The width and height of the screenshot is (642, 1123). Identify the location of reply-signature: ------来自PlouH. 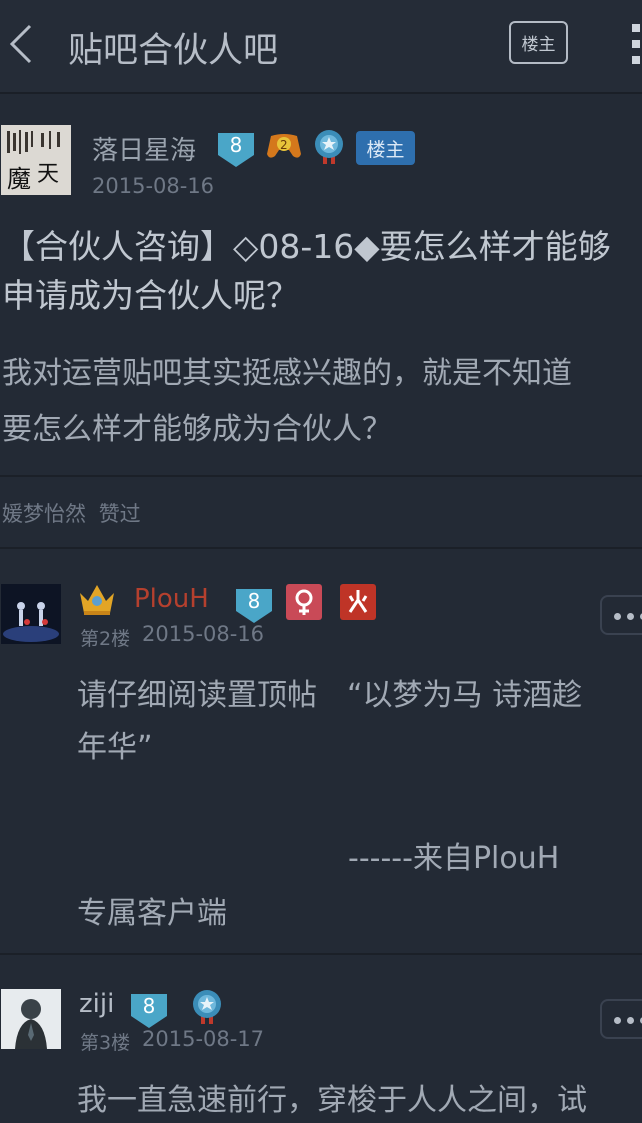
(454, 858).